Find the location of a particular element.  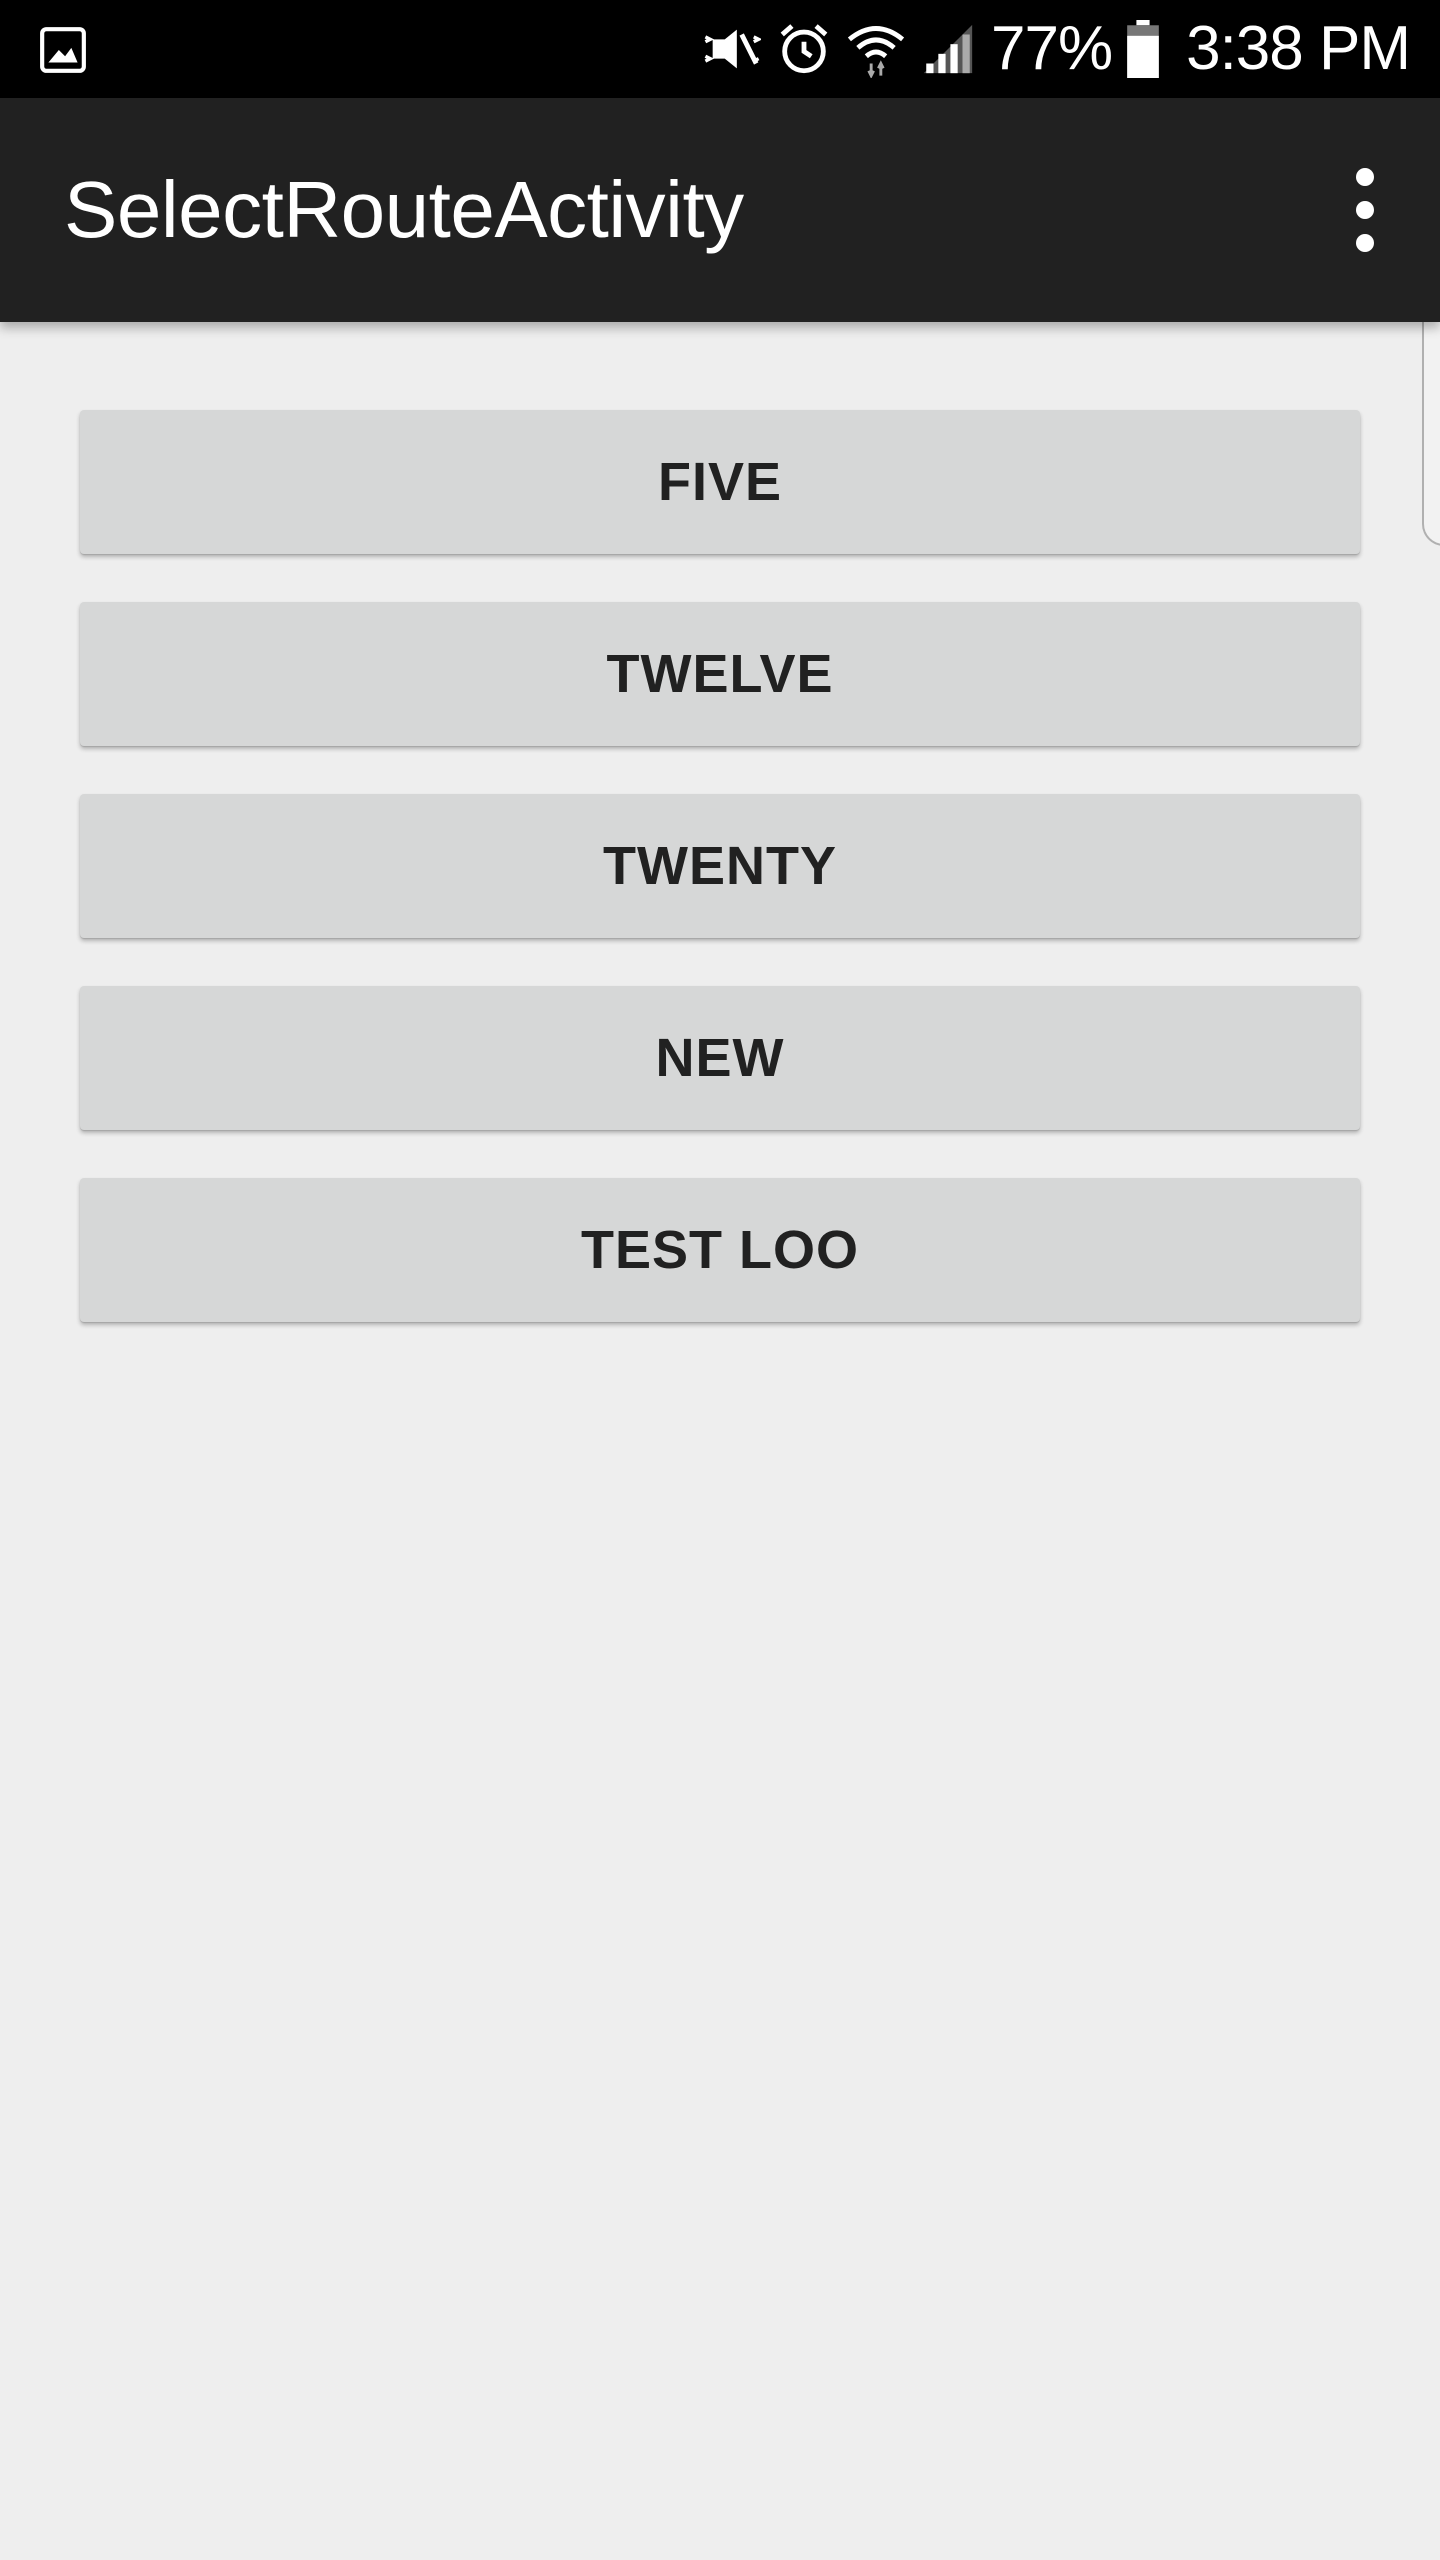

battery-icon is located at coordinates (1143, 49).